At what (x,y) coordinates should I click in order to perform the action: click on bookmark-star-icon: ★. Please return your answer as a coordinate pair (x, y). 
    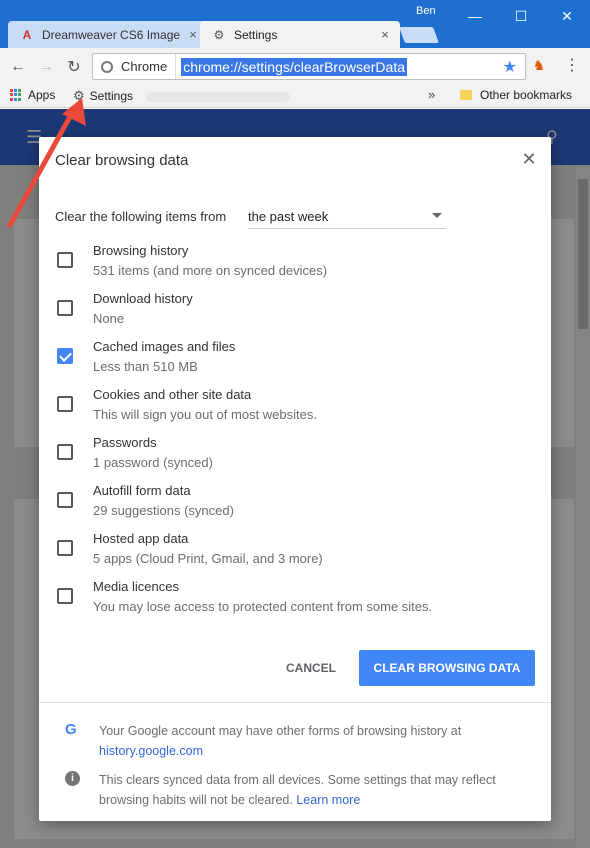
    Looking at the image, I should click on (510, 67).